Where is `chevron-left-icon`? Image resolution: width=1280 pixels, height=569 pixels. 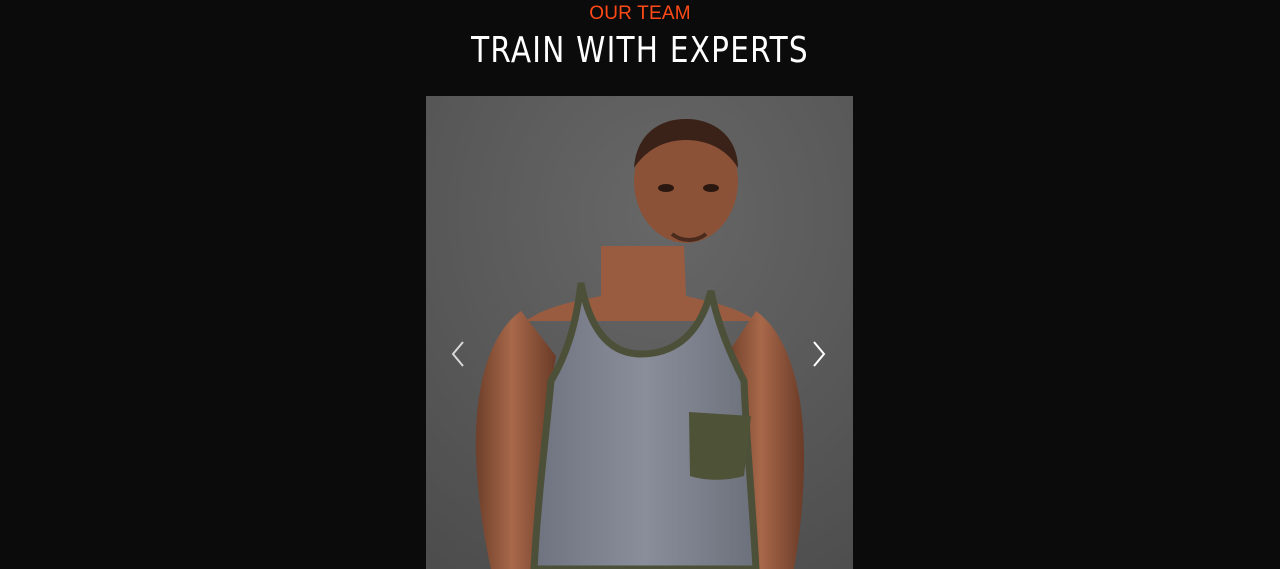 chevron-left-icon is located at coordinates (458, 354).